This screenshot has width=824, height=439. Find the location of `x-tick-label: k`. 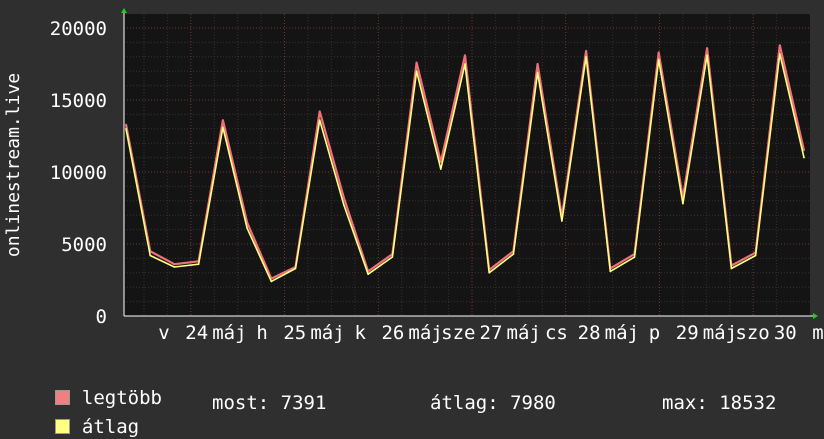

x-tick-label: k is located at coordinates (360, 333).